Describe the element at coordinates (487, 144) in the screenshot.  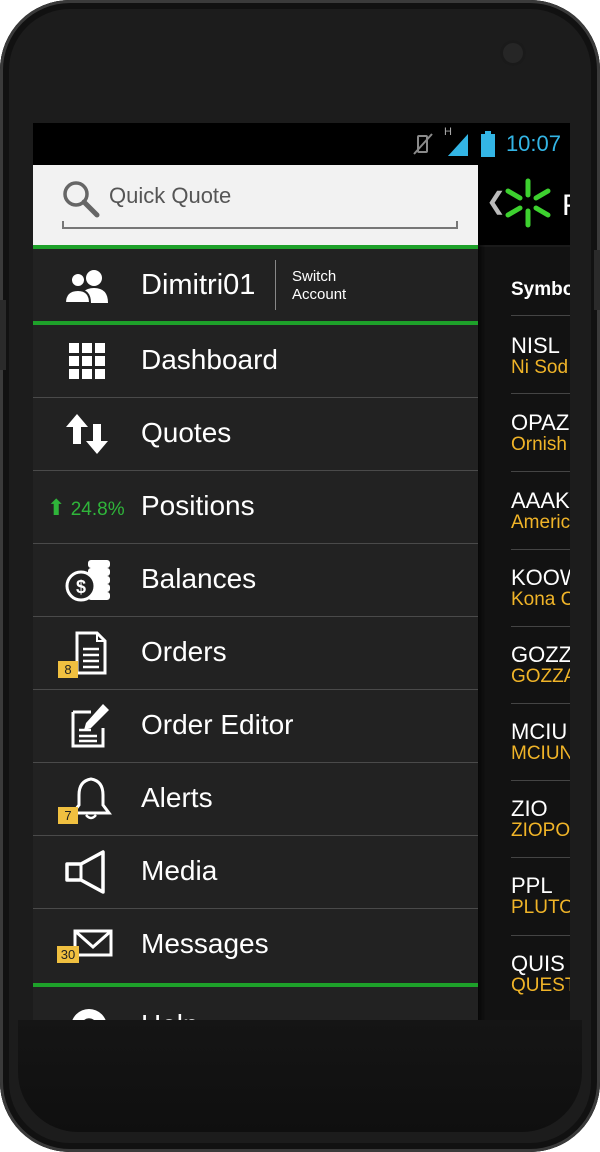
I see `battery-icon` at that location.